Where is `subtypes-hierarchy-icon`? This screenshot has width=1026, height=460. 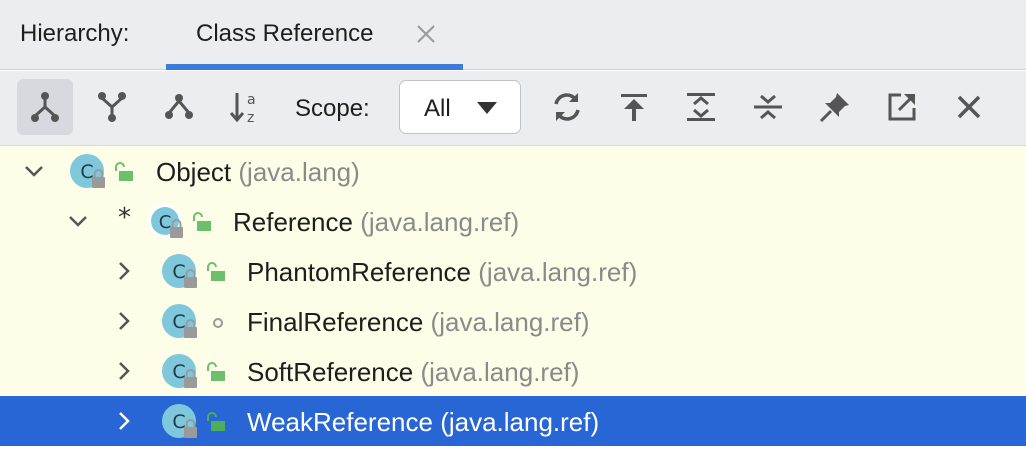
subtypes-hierarchy-icon is located at coordinates (45, 107).